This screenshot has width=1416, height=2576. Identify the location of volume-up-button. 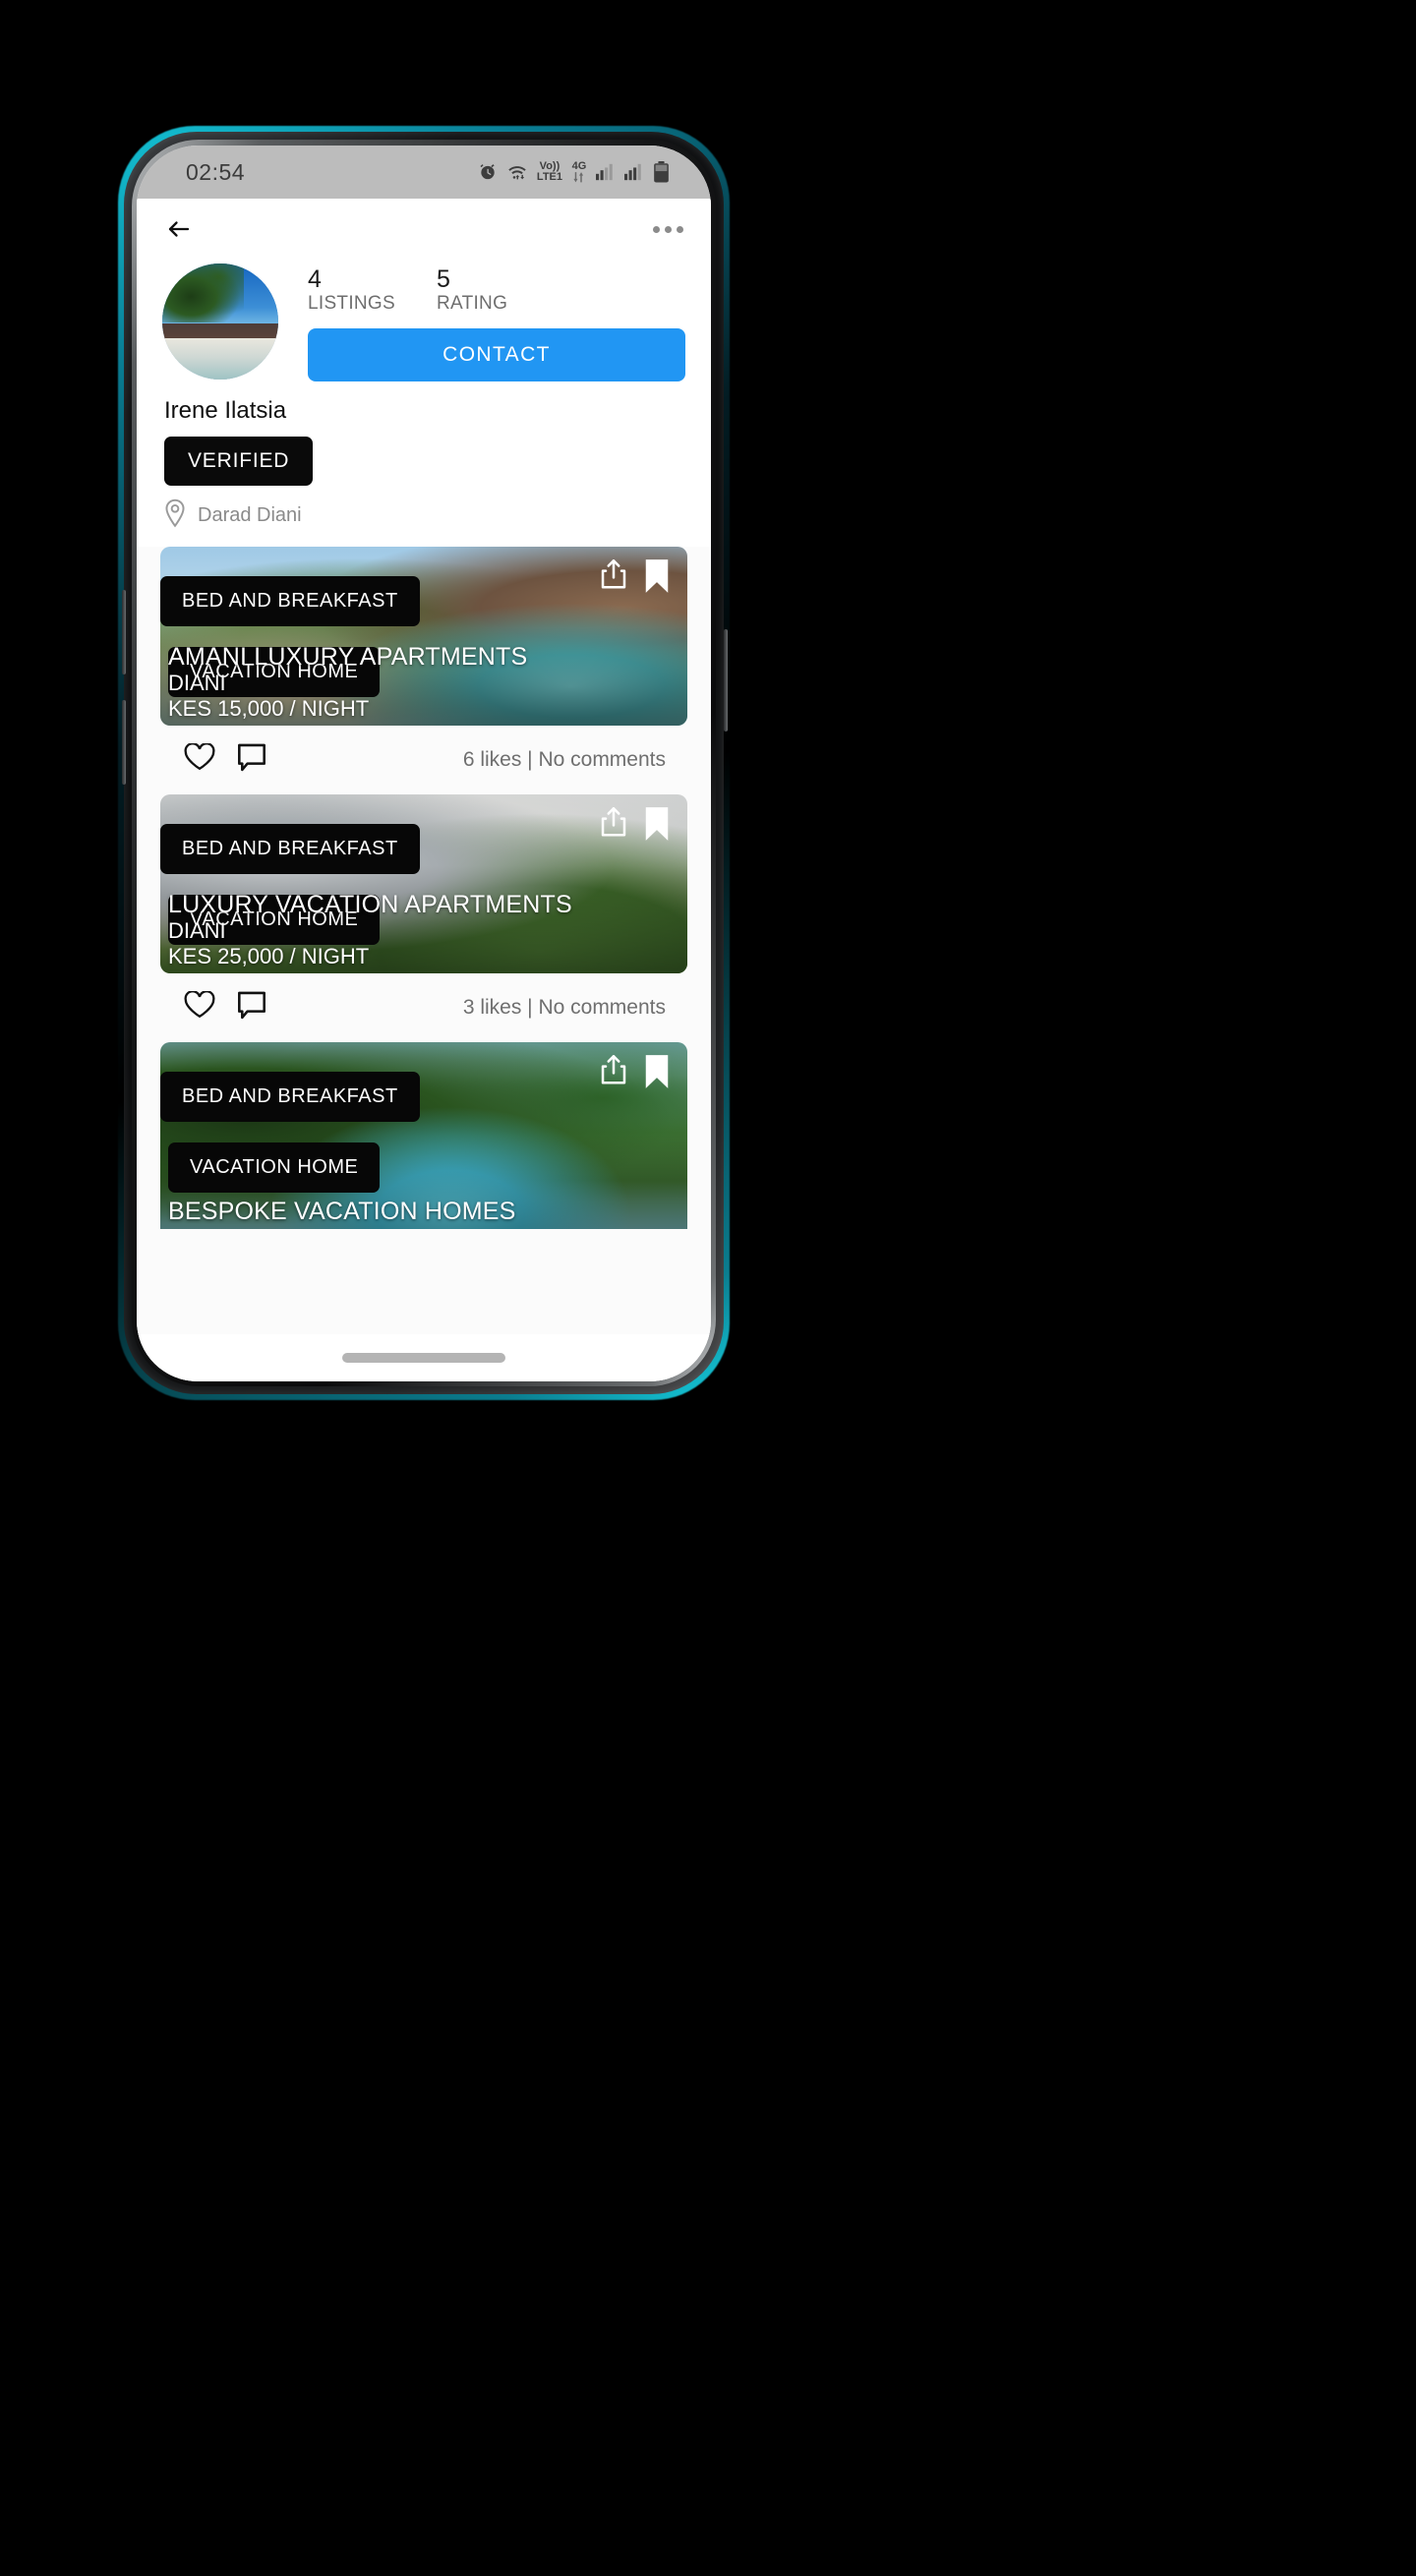
(124, 632).